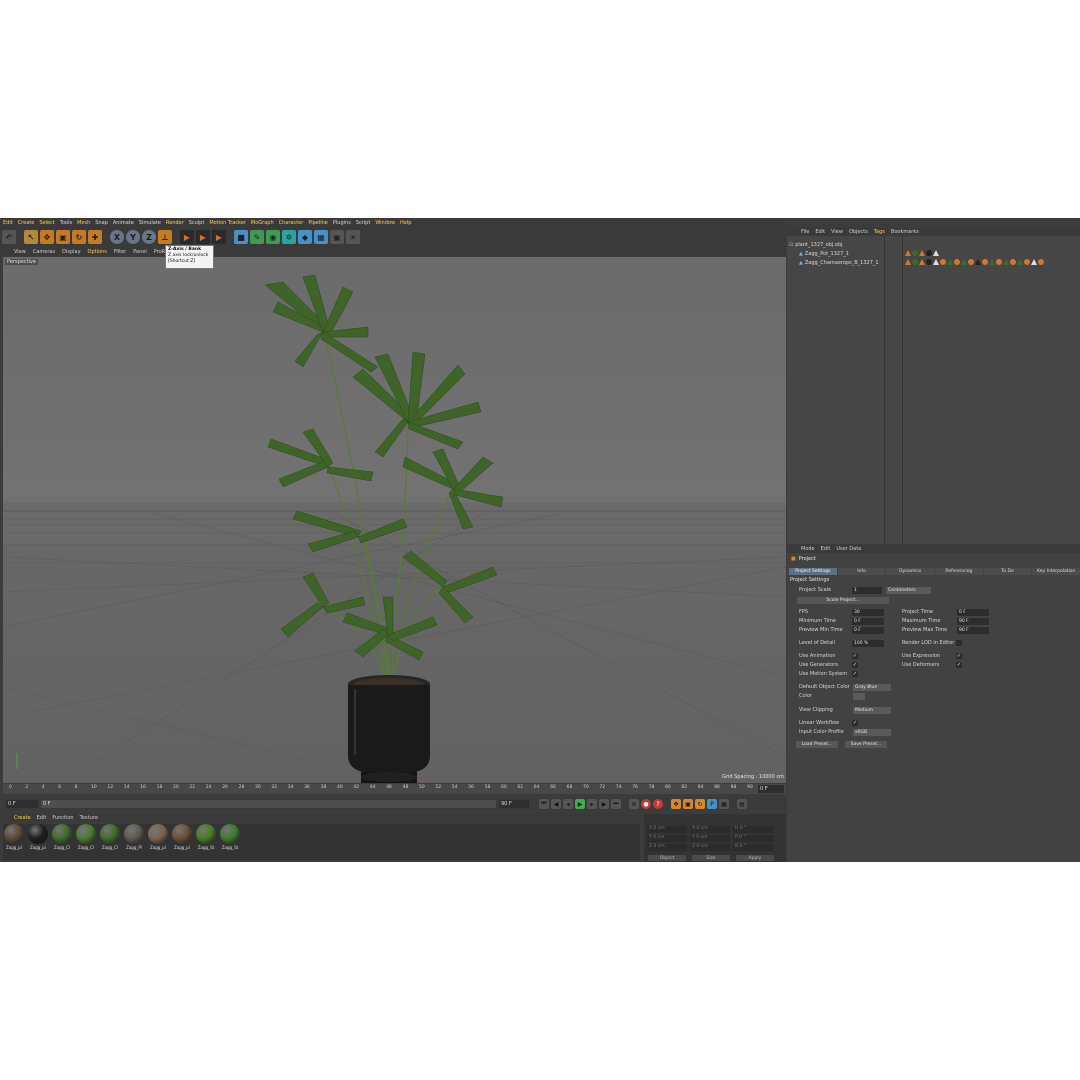  Describe the element at coordinates (42, 818) in the screenshot. I see `material-menu-edit: Edit` at that location.